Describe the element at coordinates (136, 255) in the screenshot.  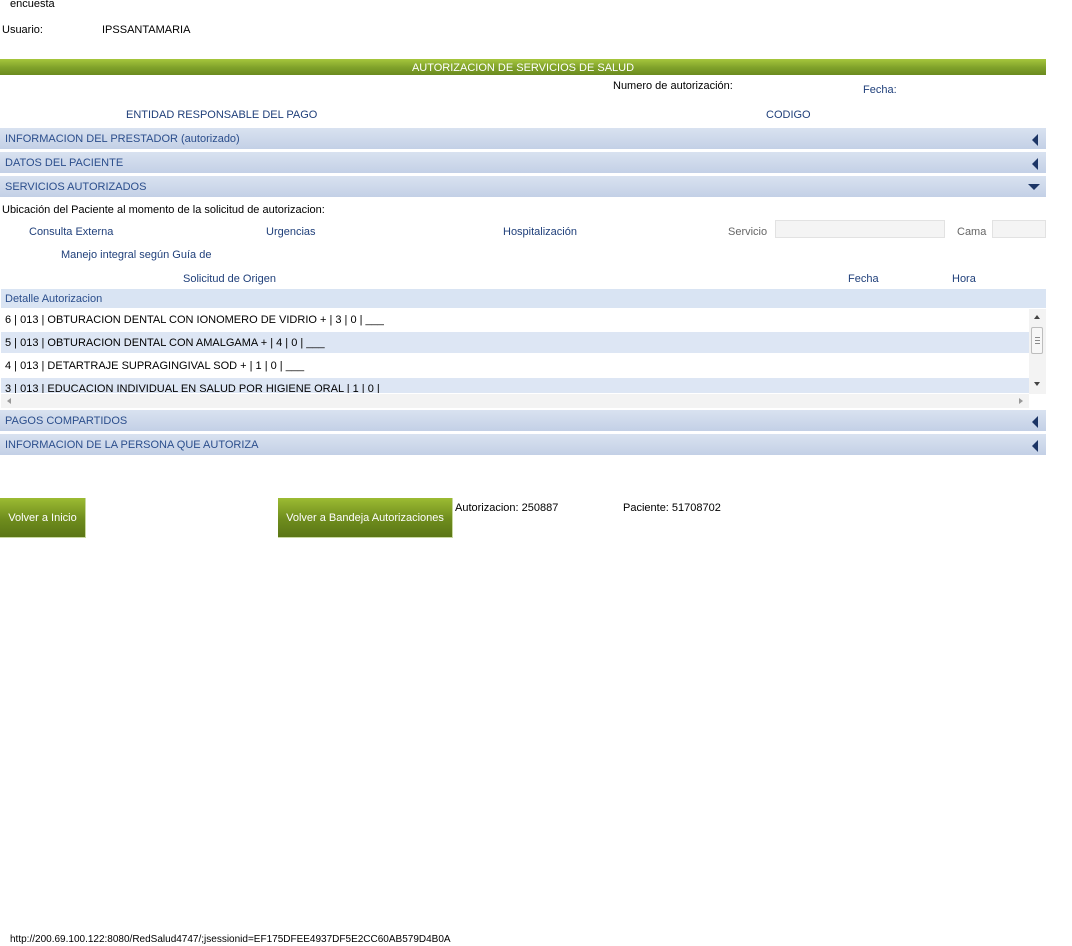
I see `manejo-label: Manejo integral según Guía de` at that location.